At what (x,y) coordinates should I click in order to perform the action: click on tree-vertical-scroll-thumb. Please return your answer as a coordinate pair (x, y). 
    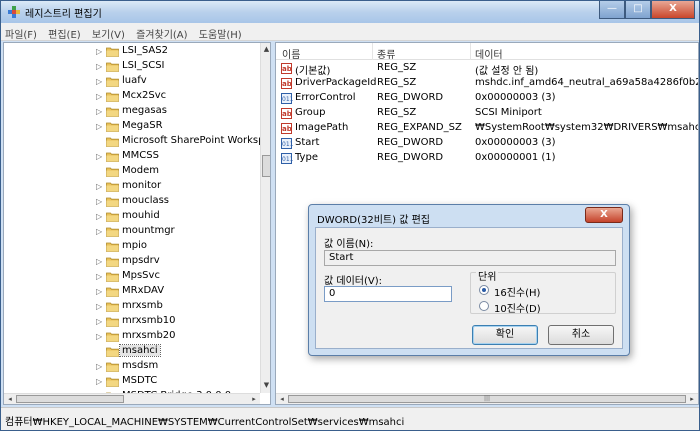
    Looking at the image, I should click on (266, 166).